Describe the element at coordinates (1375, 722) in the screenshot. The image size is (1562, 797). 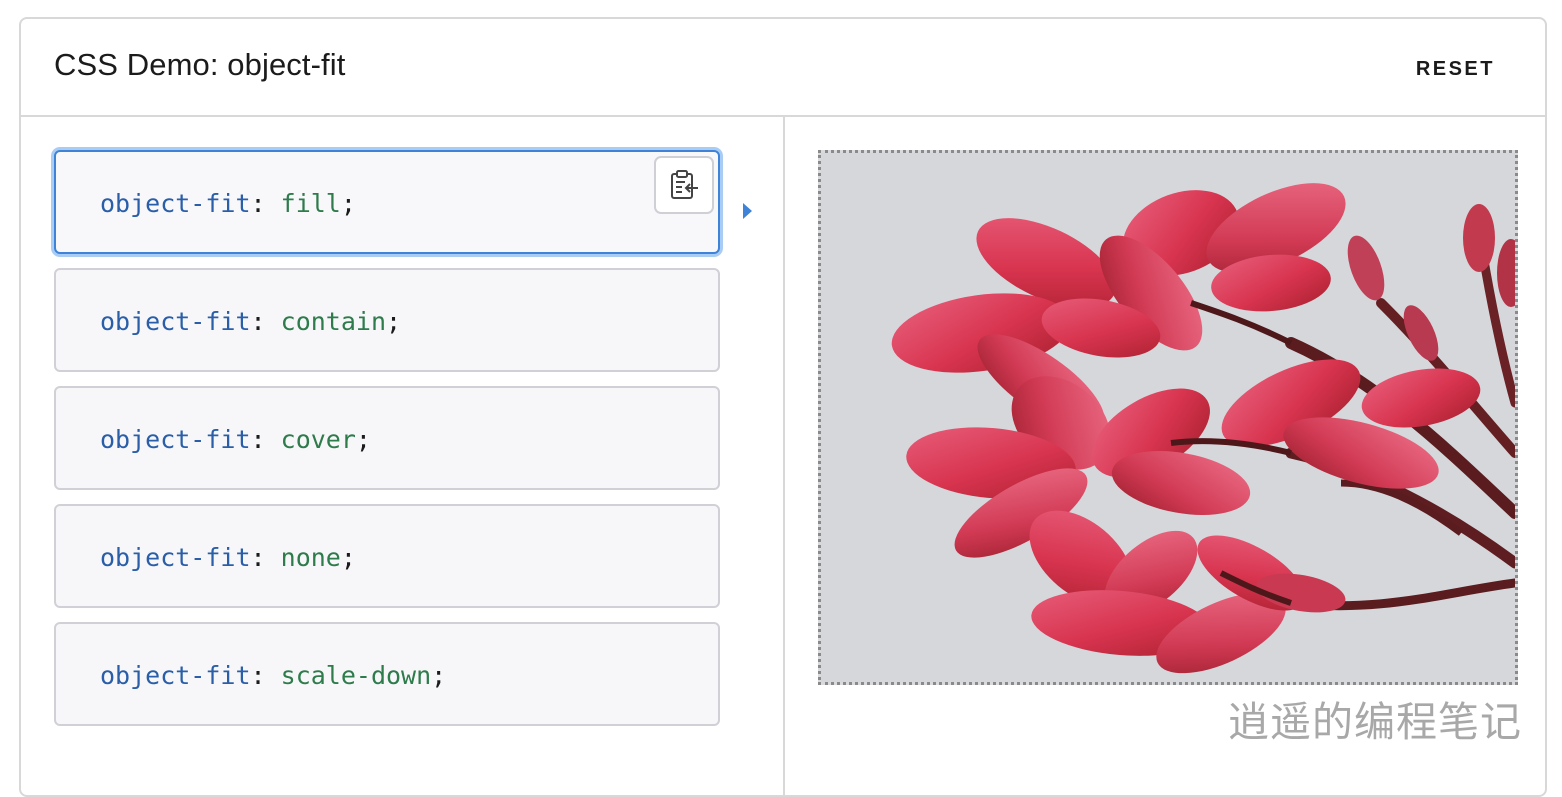
I see `watermark-text: 逍遥的编程笔记` at that location.